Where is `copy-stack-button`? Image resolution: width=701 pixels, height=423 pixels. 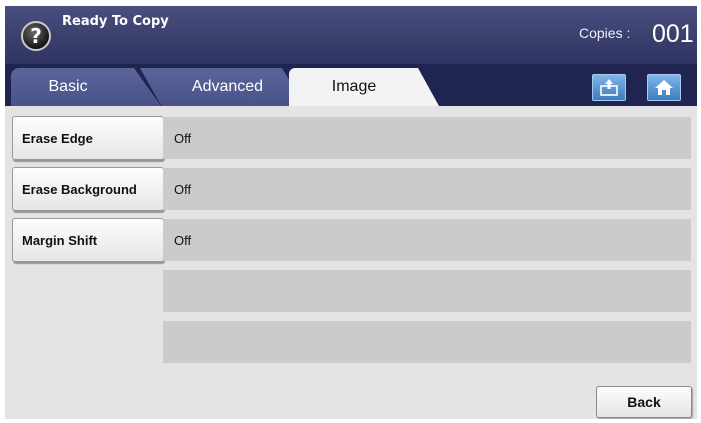
copy-stack-button is located at coordinates (609, 87).